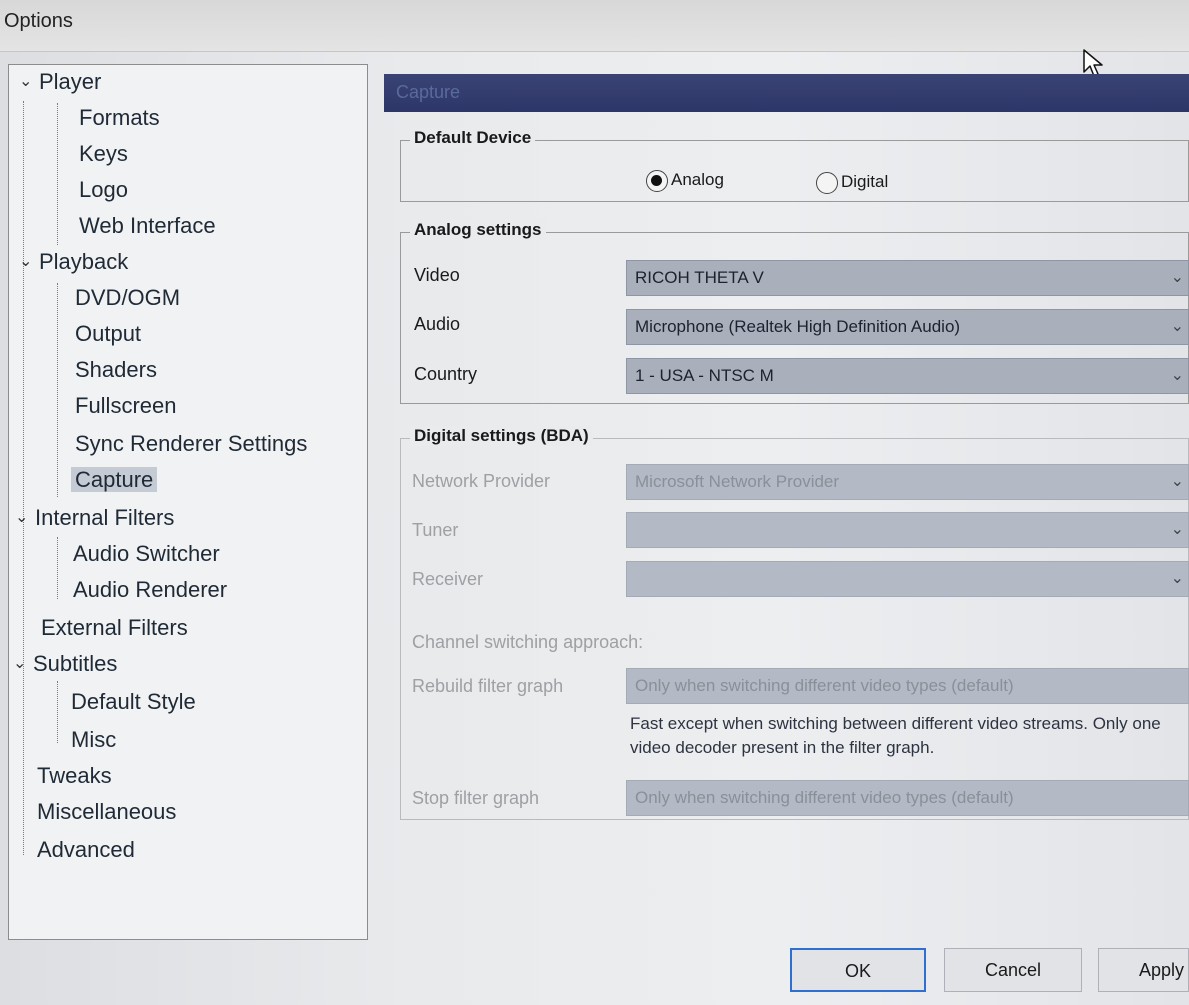  What do you see at coordinates (106, 812) in the screenshot?
I see `tree-item-miscellaneous: Miscellaneous` at bounding box center [106, 812].